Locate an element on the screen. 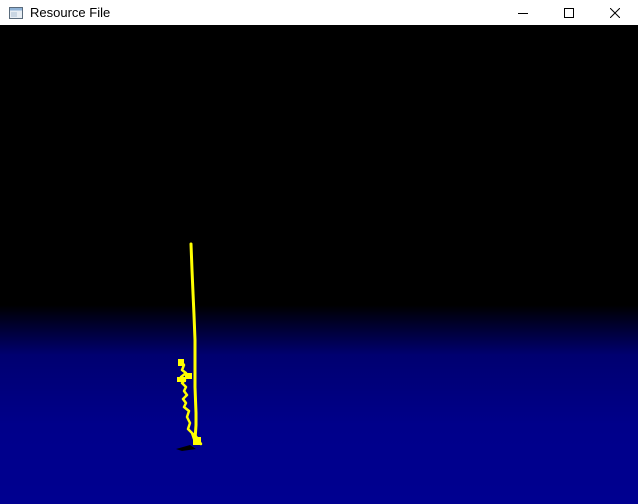 This screenshot has width=638, height=504. close-icon is located at coordinates (615, 12).